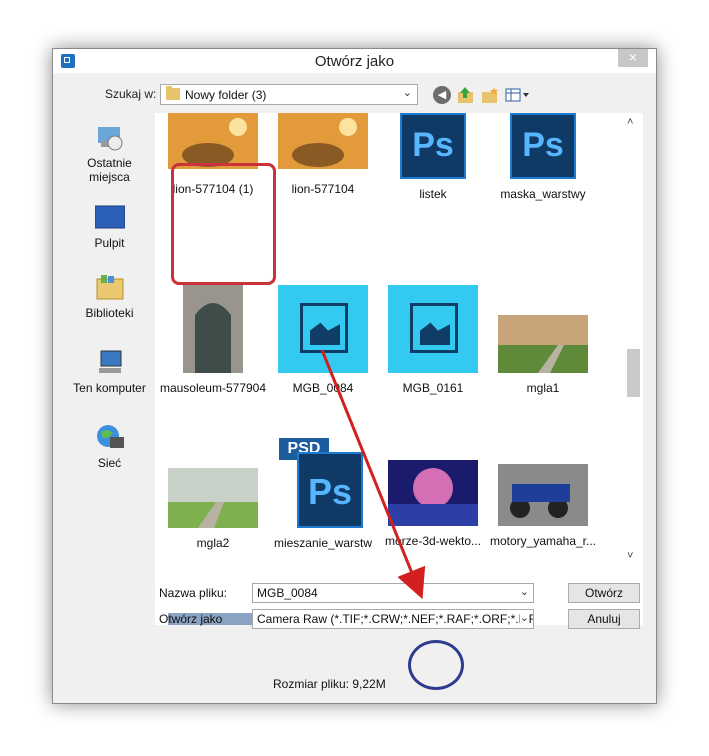  I want to click on file-item: Ps maska_warstwy, so click(543, 157).